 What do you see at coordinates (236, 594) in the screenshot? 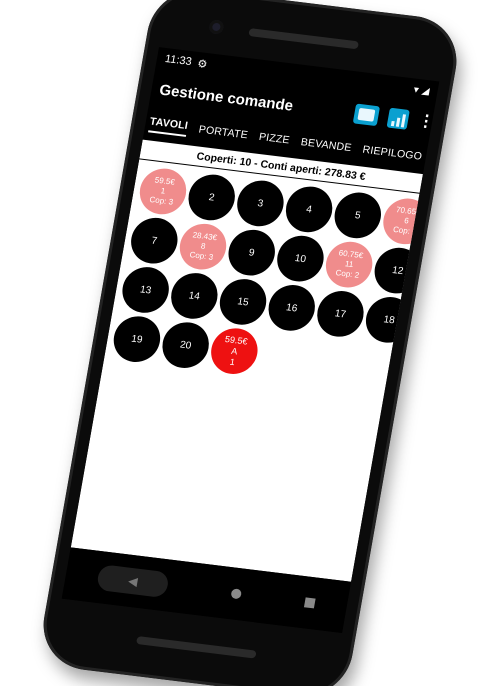
I see `home-button` at bounding box center [236, 594].